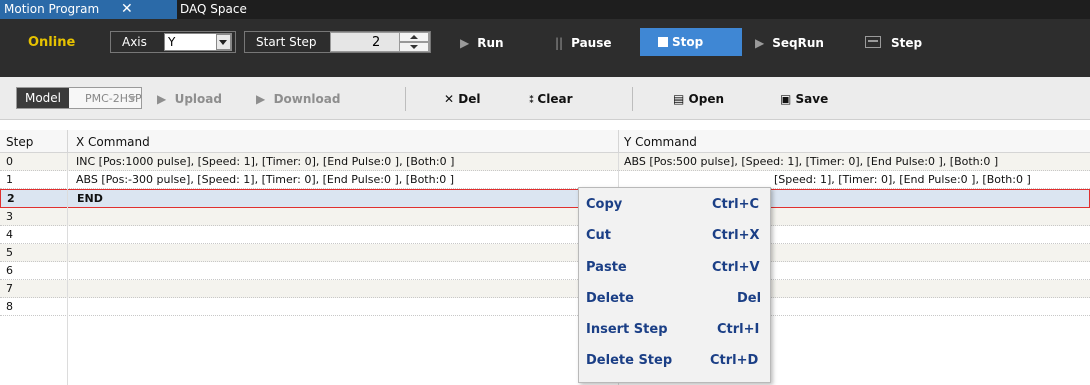  I want to click on step-cell: 3, so click(9, 216).